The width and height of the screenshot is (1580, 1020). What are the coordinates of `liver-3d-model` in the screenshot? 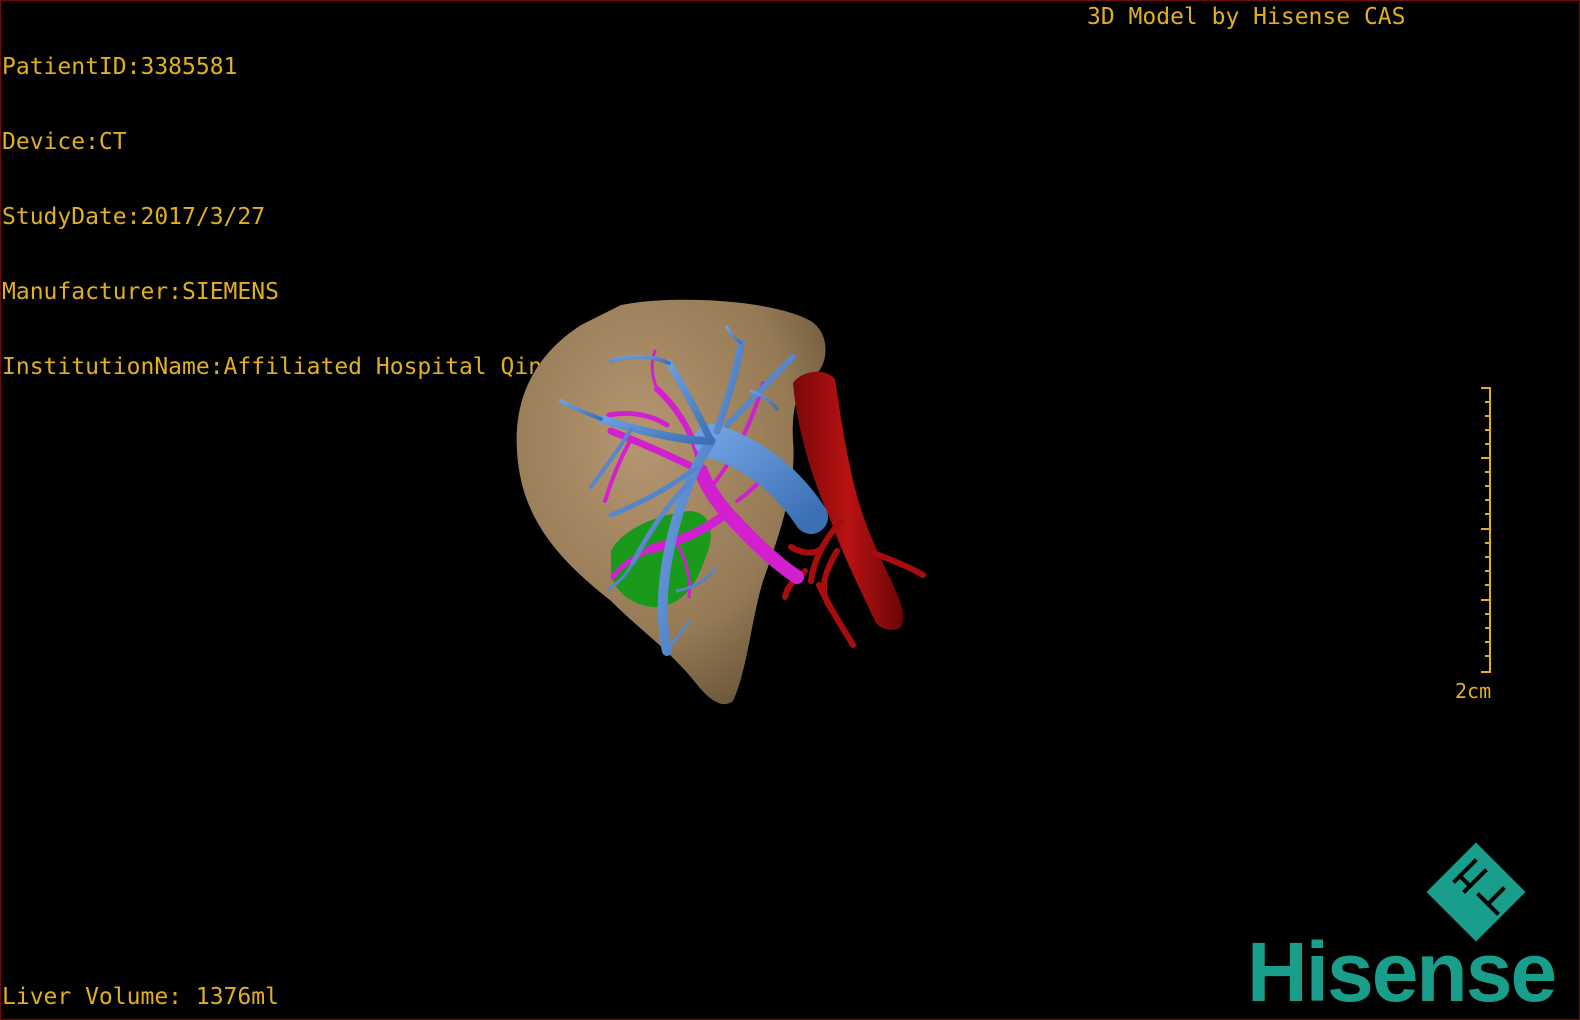 It's located at (721, 506).